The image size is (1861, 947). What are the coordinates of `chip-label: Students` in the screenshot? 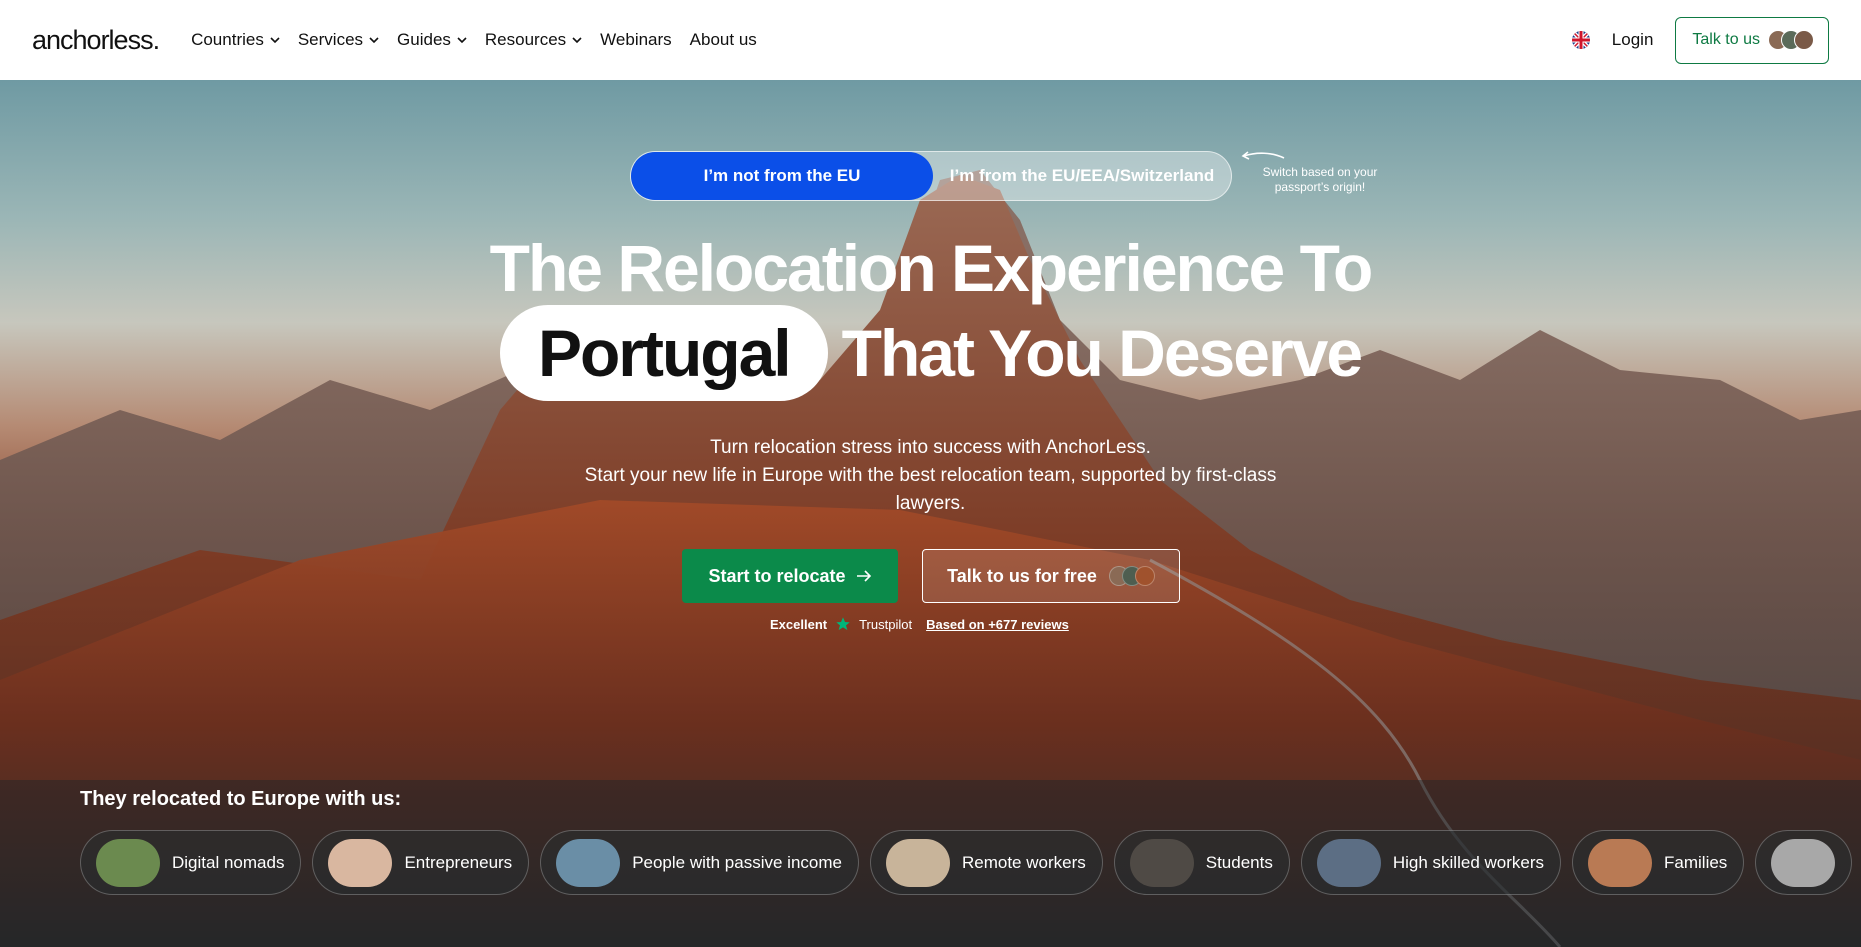 It's located at (1239, 862).